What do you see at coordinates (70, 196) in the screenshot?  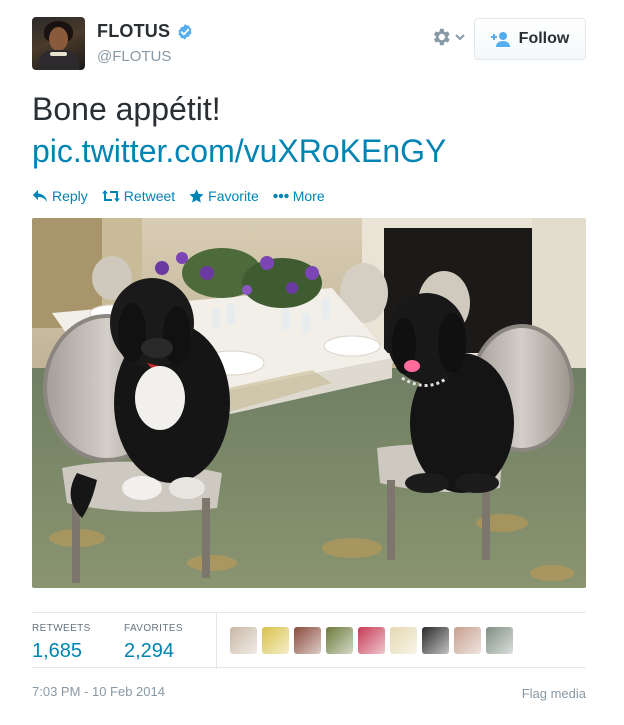 I see `reply-label: Reply` at bounding box center [70, 196].